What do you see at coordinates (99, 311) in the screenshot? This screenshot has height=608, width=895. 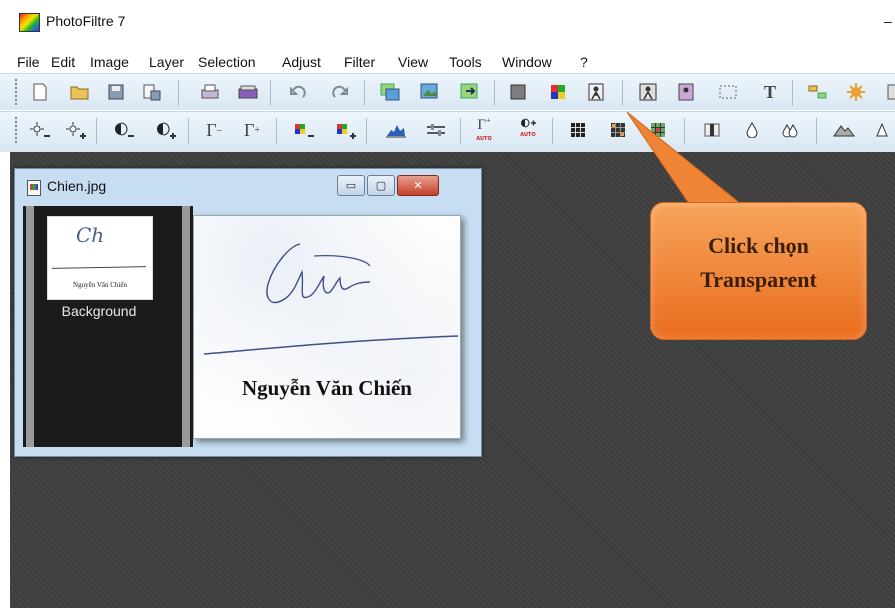 I see `layer-label: Background` at bounding box center [99, 311].